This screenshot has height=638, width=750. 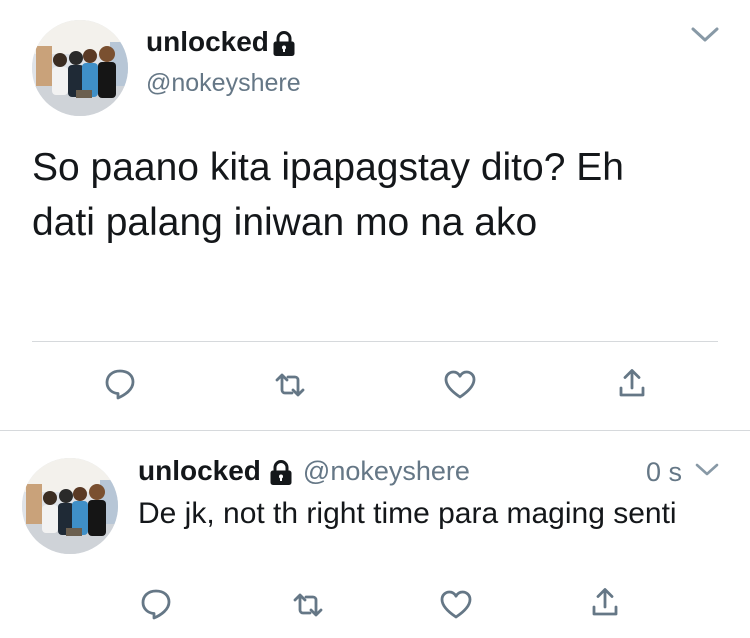 I want to click on thread-divider, so click(x=375, y=430).